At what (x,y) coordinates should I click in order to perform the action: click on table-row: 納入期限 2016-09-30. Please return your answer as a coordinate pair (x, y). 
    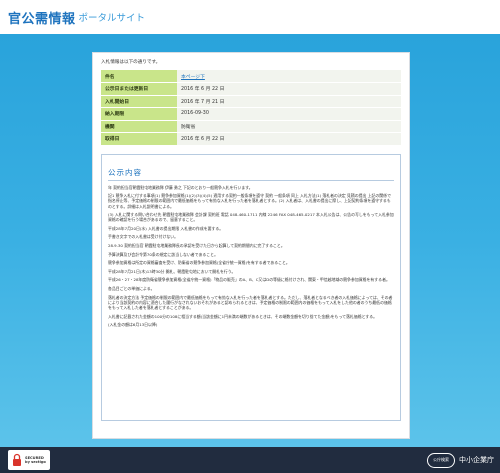
    Looking at the image, I should click on (251, 114).